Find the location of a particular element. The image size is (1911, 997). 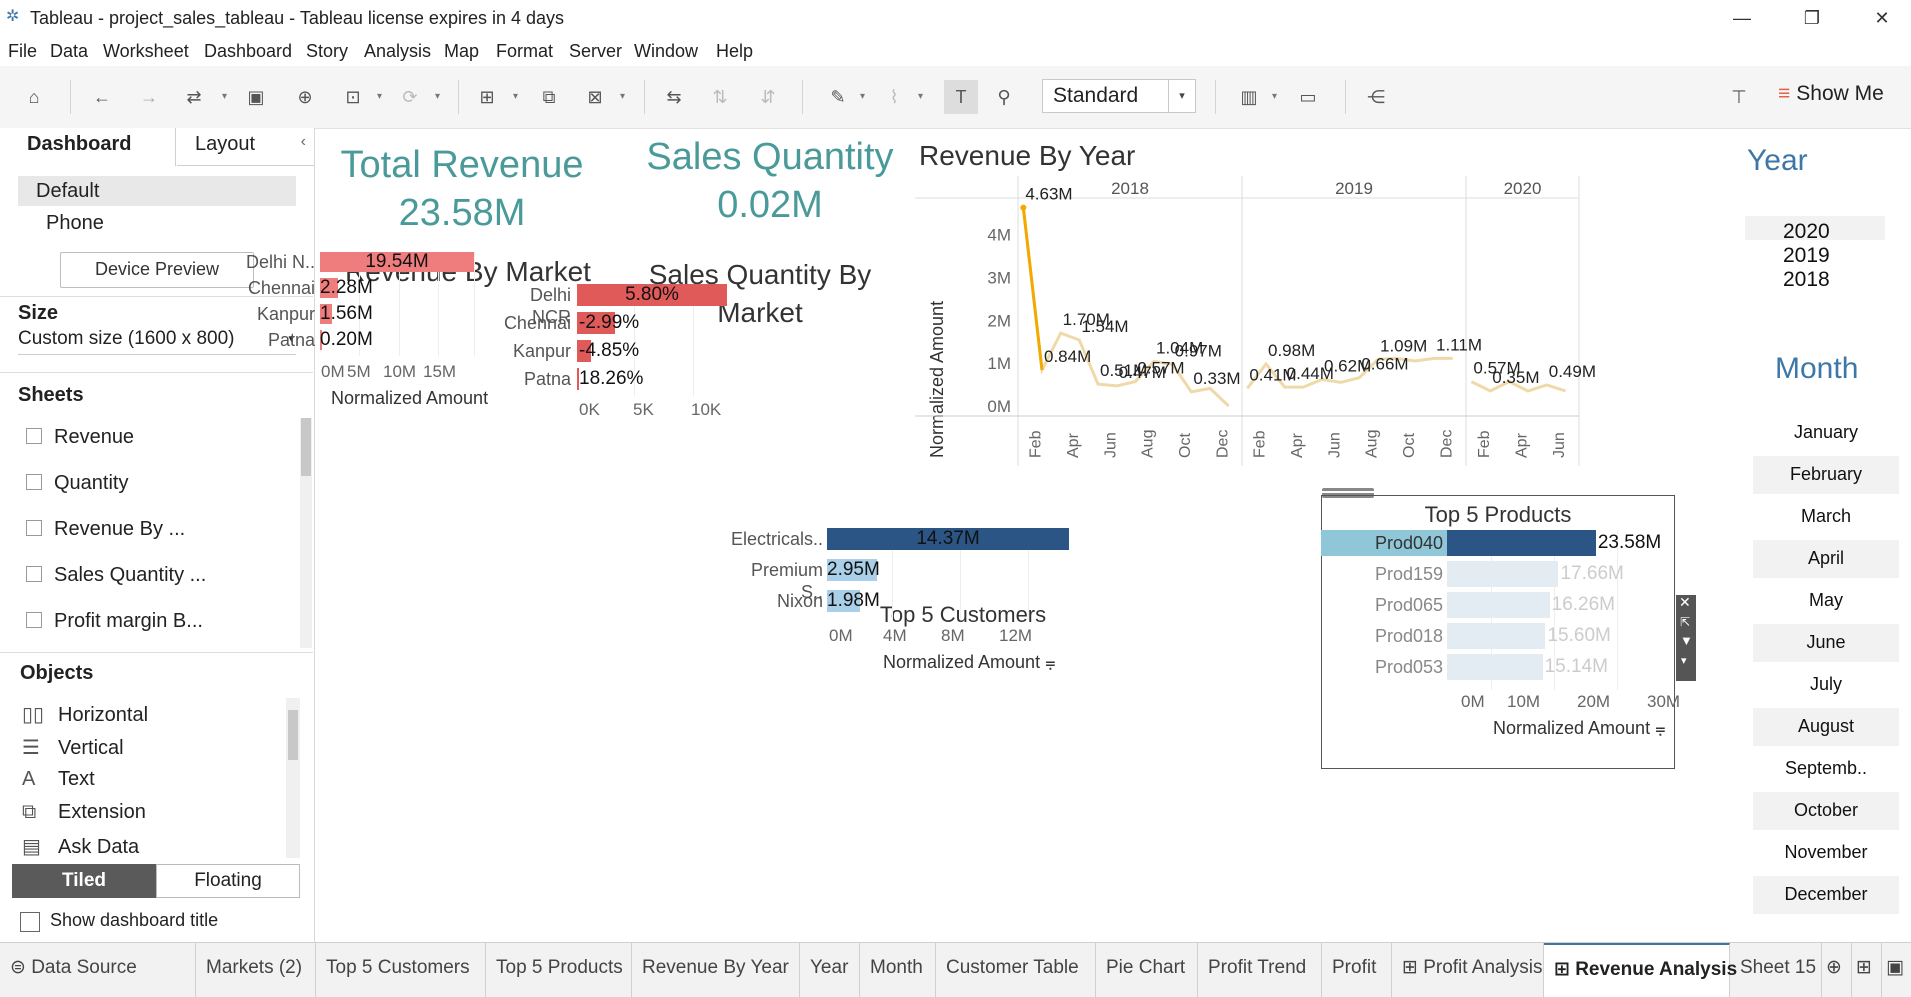

sheets-scroll-thumb is located at coordinates (306, 447).